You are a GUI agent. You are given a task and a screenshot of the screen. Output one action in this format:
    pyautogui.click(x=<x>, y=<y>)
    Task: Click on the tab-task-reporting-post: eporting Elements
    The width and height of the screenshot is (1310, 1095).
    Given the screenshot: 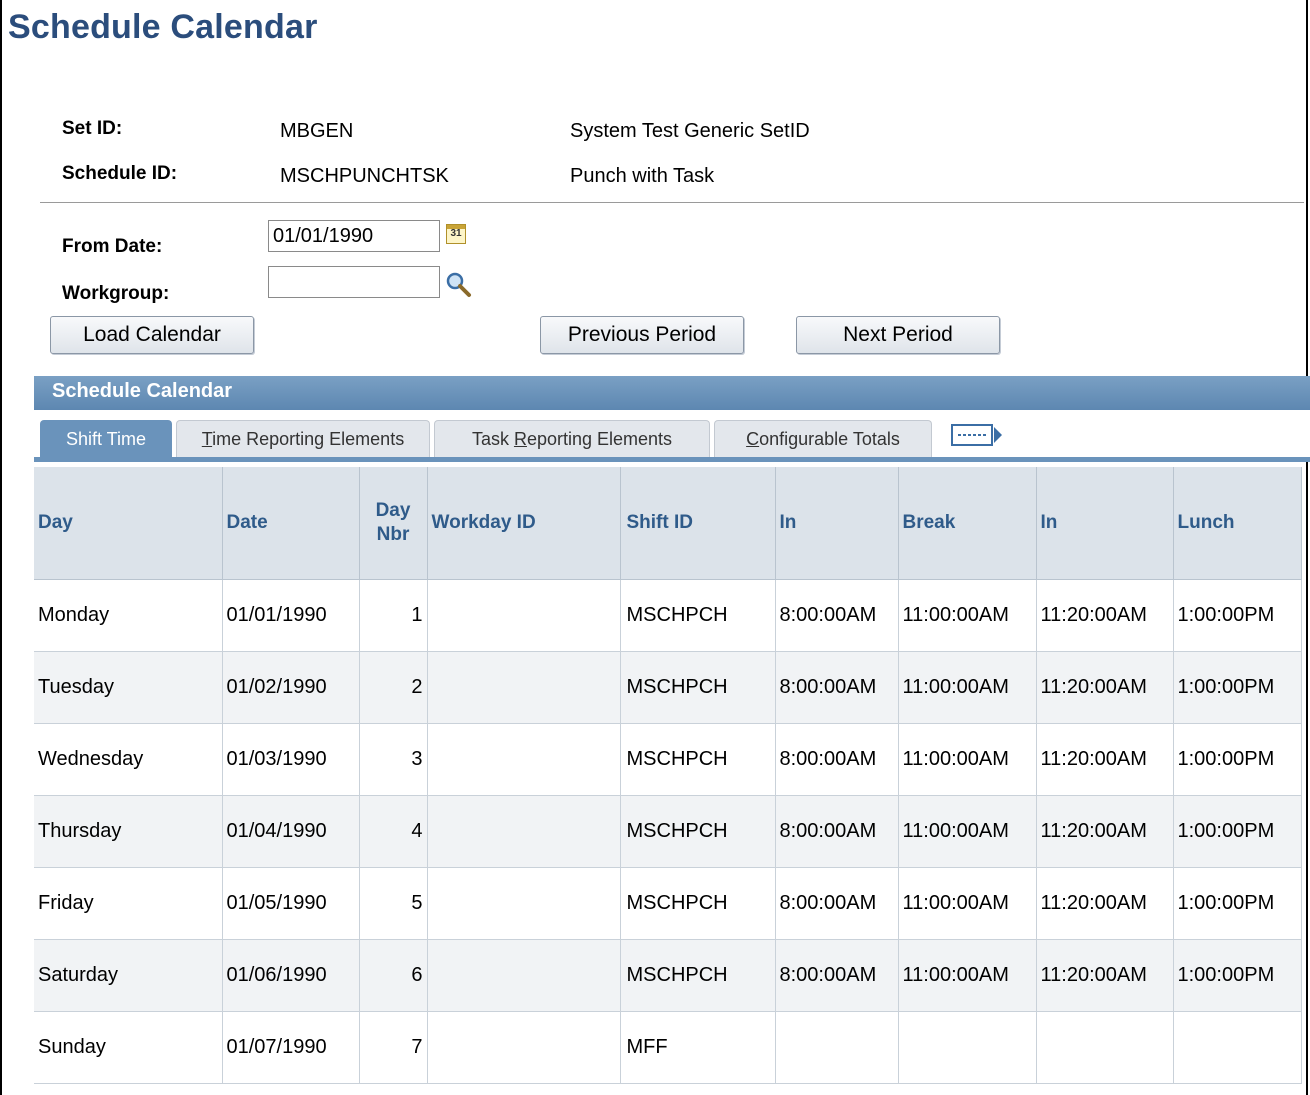 What is the action you would take?
    pyautogui.click(x=599, y=439)
    